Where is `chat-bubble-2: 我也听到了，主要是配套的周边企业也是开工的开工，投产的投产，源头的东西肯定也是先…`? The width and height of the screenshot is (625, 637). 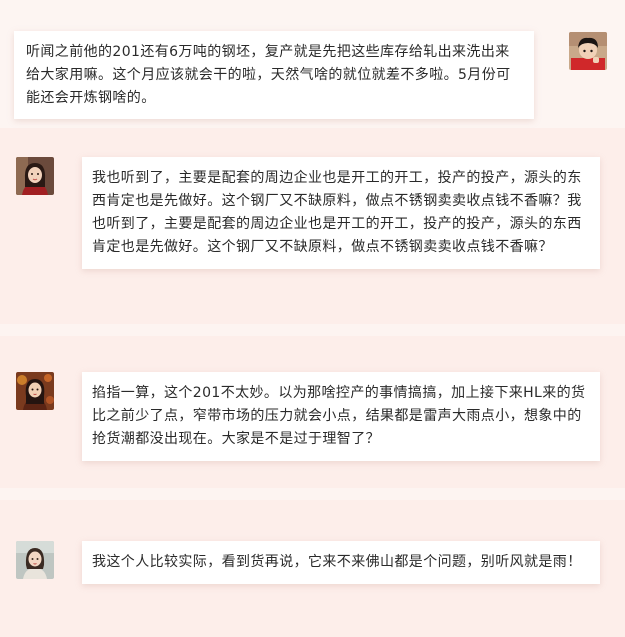 chat-bubble-2: 我也听到了，主要是配套的周边企业也是开工的开工，投产的投产，源头的东西肯定也是先… is located at coordinates (341, 213).